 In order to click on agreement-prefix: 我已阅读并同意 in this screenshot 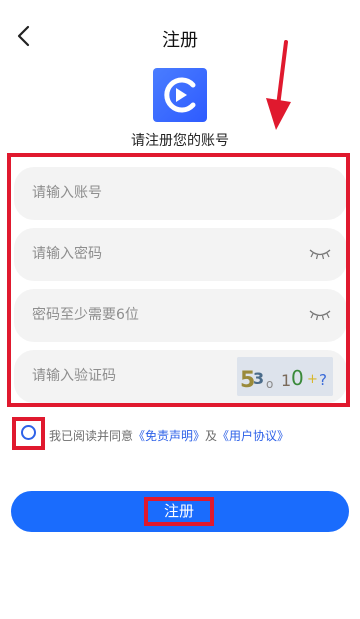, I will do `click(91, 436)`.